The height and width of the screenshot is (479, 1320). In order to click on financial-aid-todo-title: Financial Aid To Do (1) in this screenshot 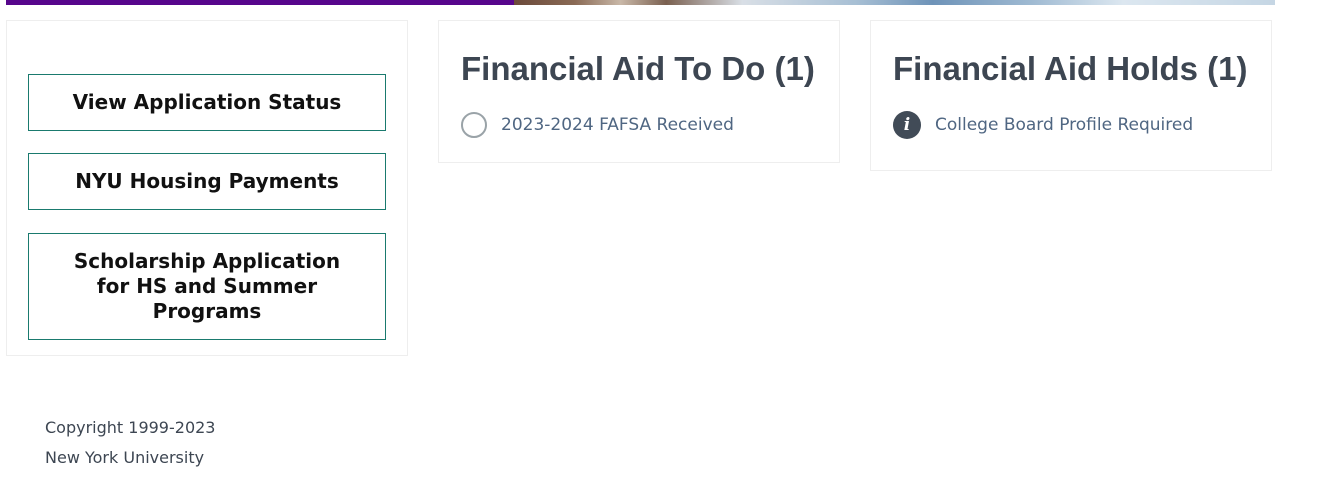, I will do `click(638, 68)`.